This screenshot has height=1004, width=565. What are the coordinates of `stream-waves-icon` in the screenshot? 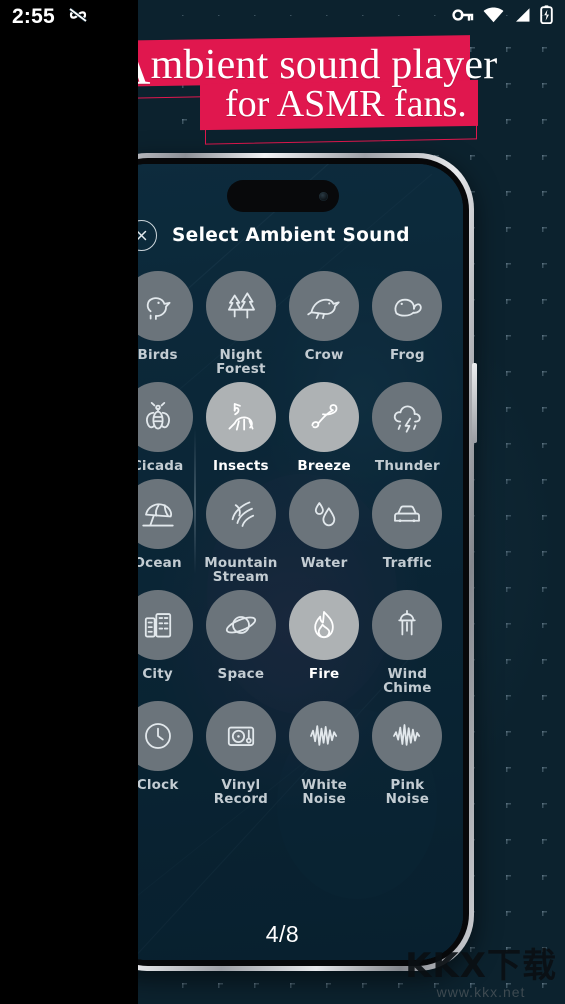 It's located at (242, 514).